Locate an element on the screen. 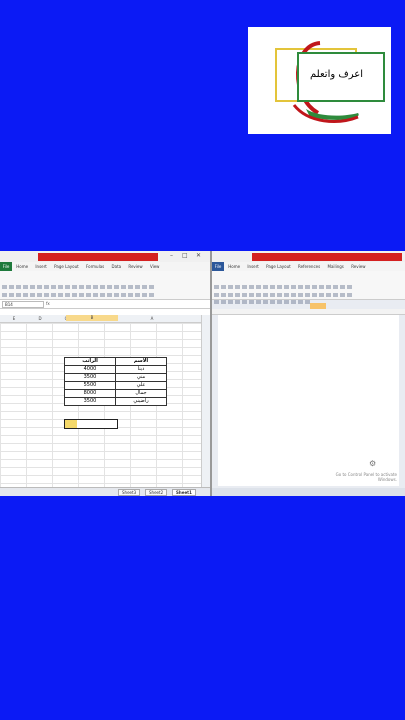  word-menu-review: Review is located at coordinates (358, 266).